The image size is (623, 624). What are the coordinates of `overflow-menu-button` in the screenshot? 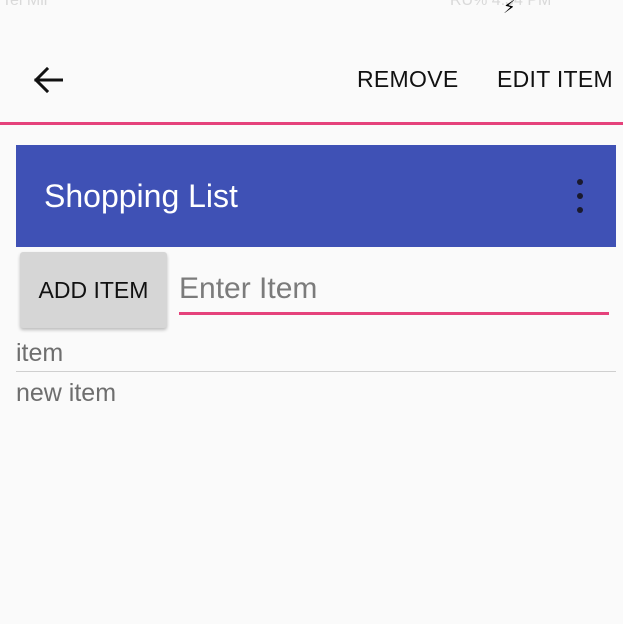 It's located at (580, 196).